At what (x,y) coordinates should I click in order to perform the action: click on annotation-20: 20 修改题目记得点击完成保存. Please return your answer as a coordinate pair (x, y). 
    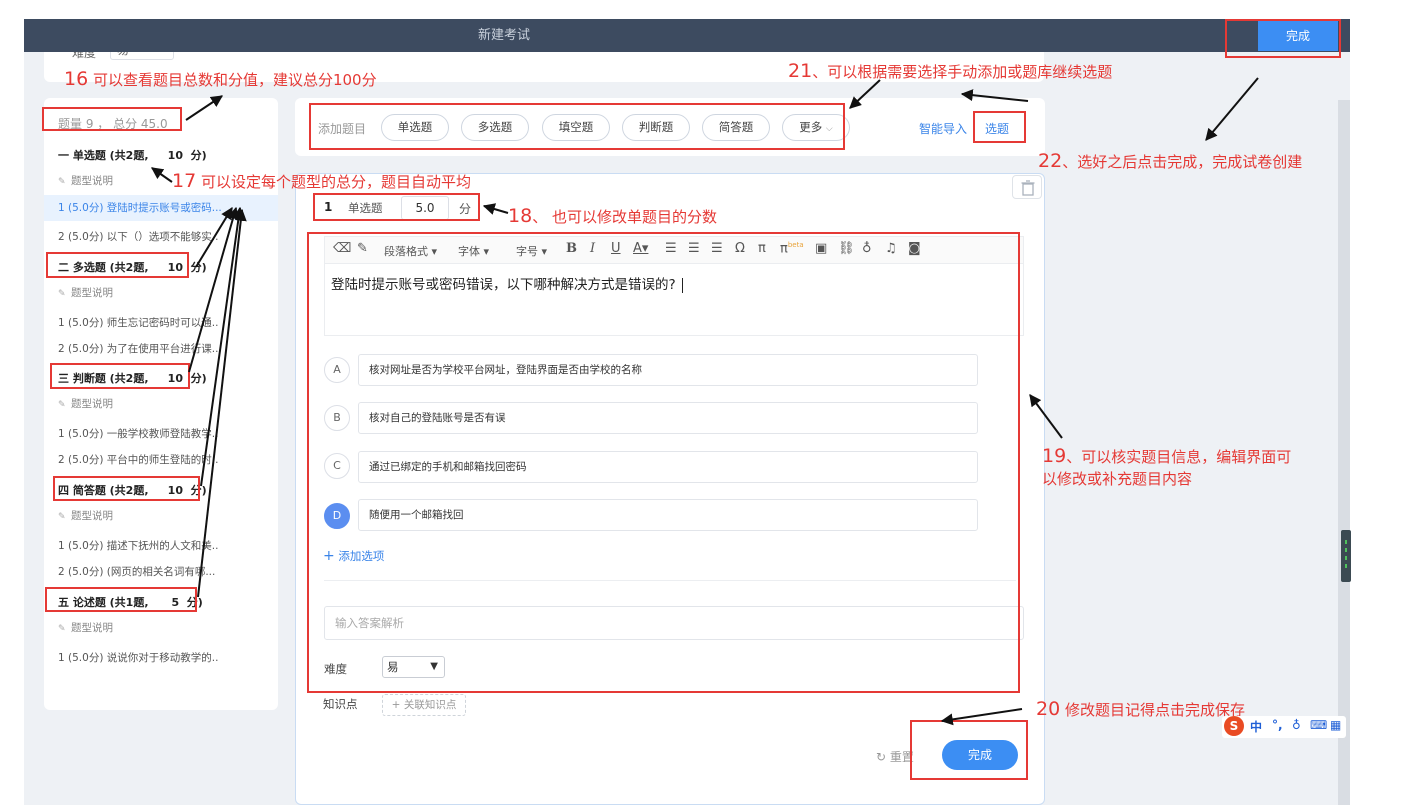
    Looking at the image, I should click on (1140, 709).